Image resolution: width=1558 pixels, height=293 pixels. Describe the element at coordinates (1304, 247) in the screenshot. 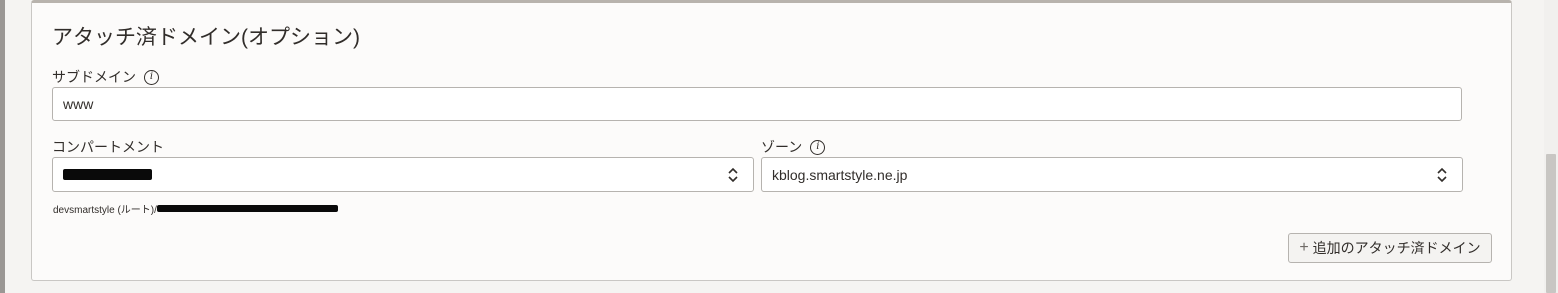

I see `plus-icon: +` at that location.